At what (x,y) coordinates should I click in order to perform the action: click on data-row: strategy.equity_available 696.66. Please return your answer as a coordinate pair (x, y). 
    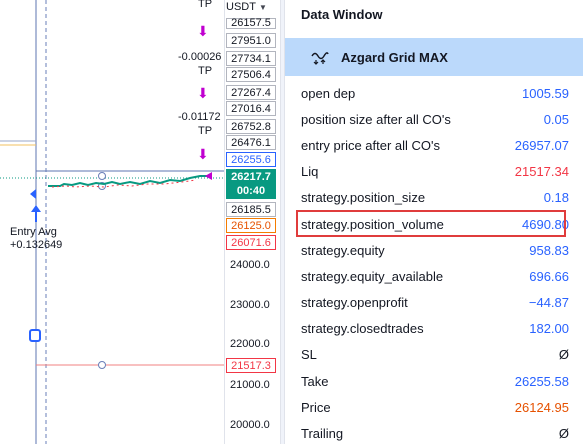
    Looking at the image, I should click on (434, 276).